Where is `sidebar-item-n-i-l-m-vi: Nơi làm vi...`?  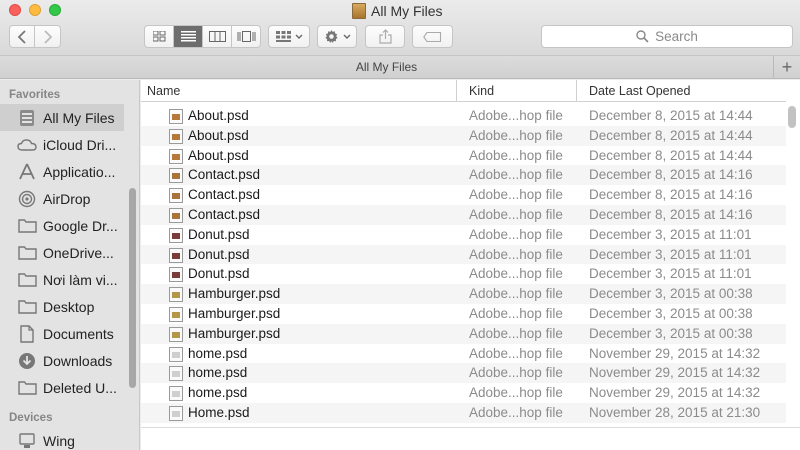 sidebar-item-n-i-l-m-vi: Nơi làm vi... is located at coordinates (63, 279).